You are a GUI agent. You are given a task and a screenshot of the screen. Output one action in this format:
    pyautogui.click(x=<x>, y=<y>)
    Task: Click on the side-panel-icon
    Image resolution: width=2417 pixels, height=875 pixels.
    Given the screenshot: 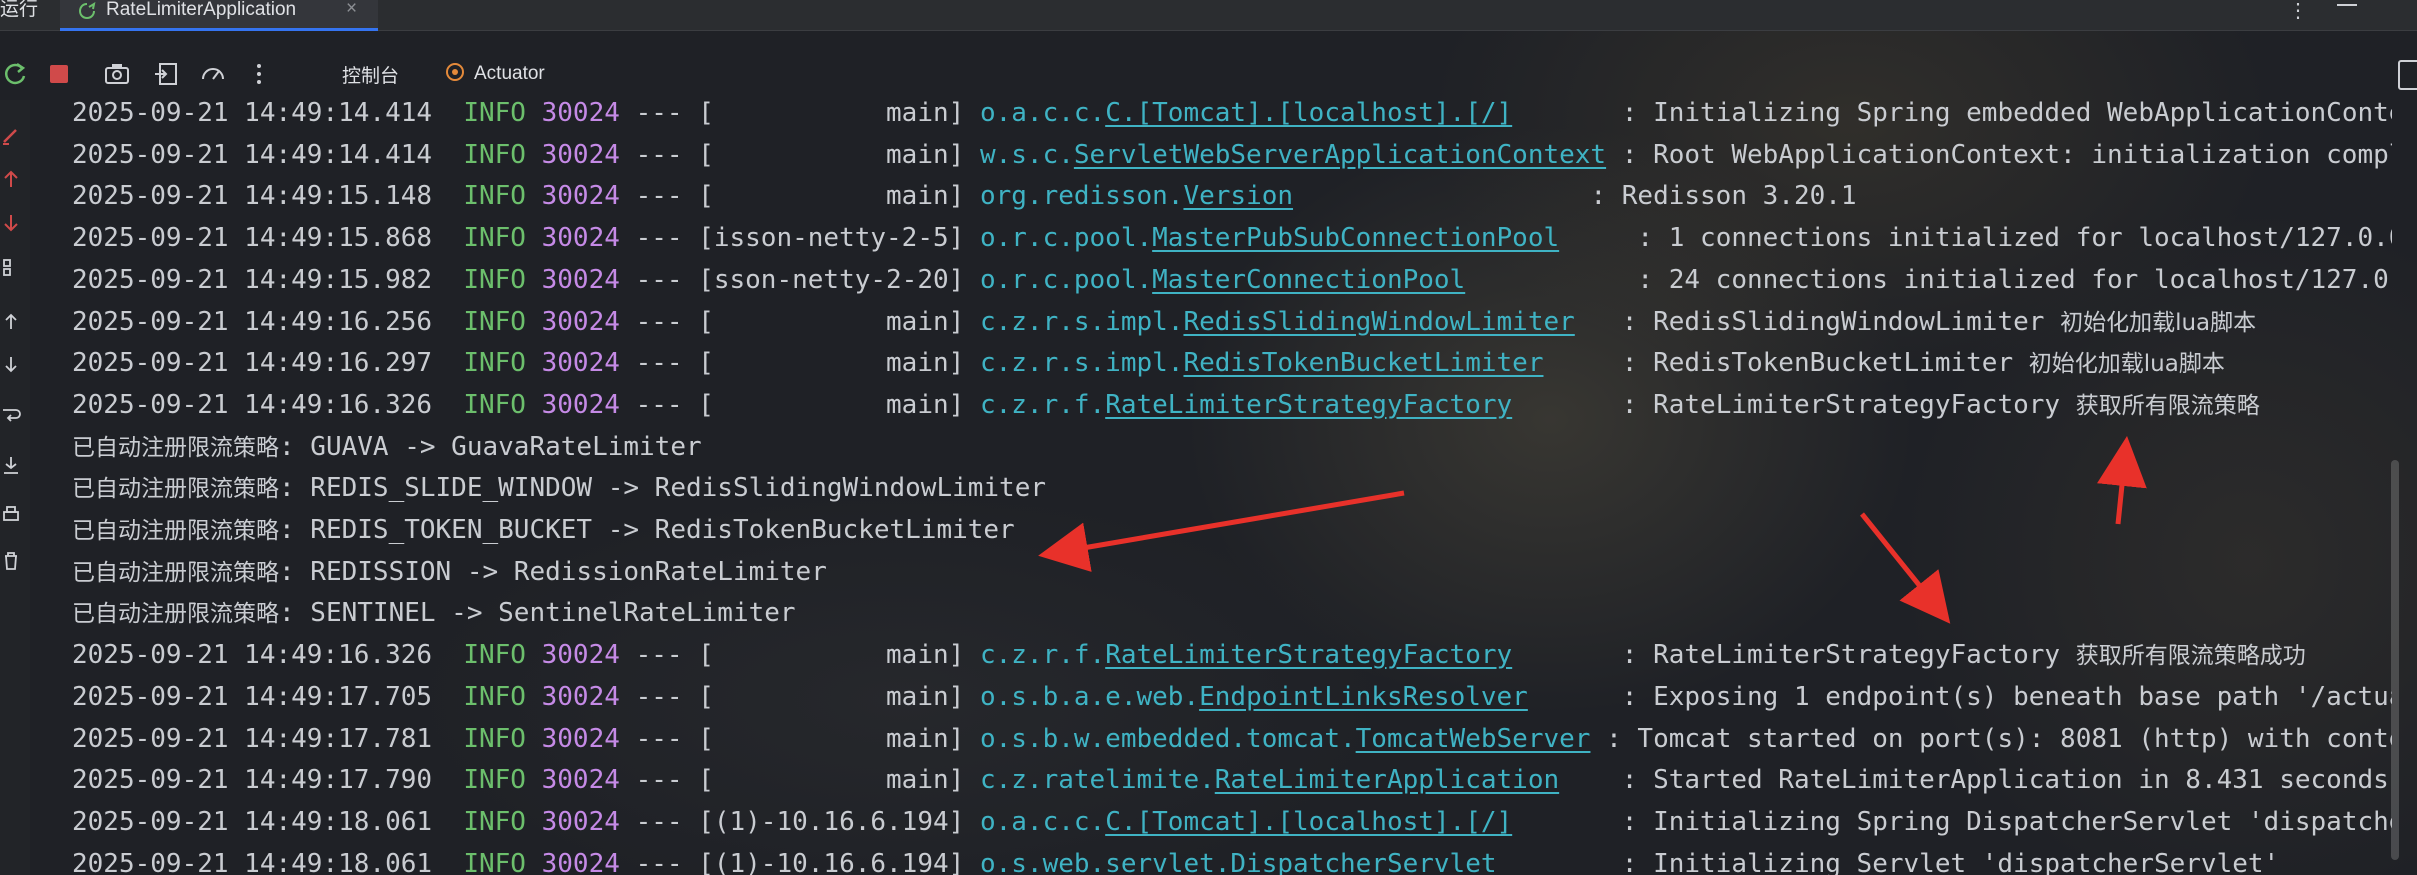 What is the action you would take?
    pyautogui.click(x=2407, y=75)
    